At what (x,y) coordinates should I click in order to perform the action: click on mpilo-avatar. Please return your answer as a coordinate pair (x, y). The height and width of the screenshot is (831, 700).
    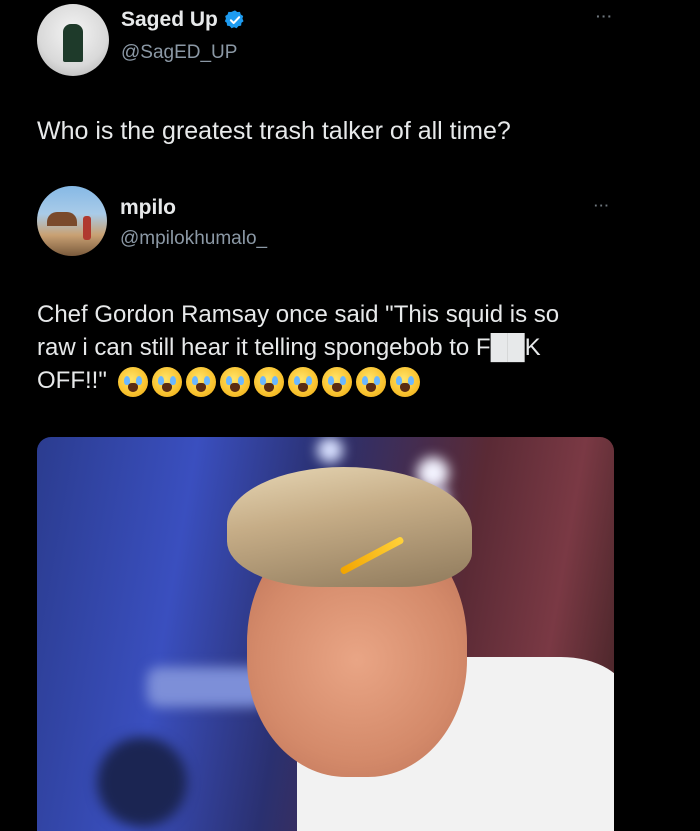
    Looking at the image, I should click on (72, 221).